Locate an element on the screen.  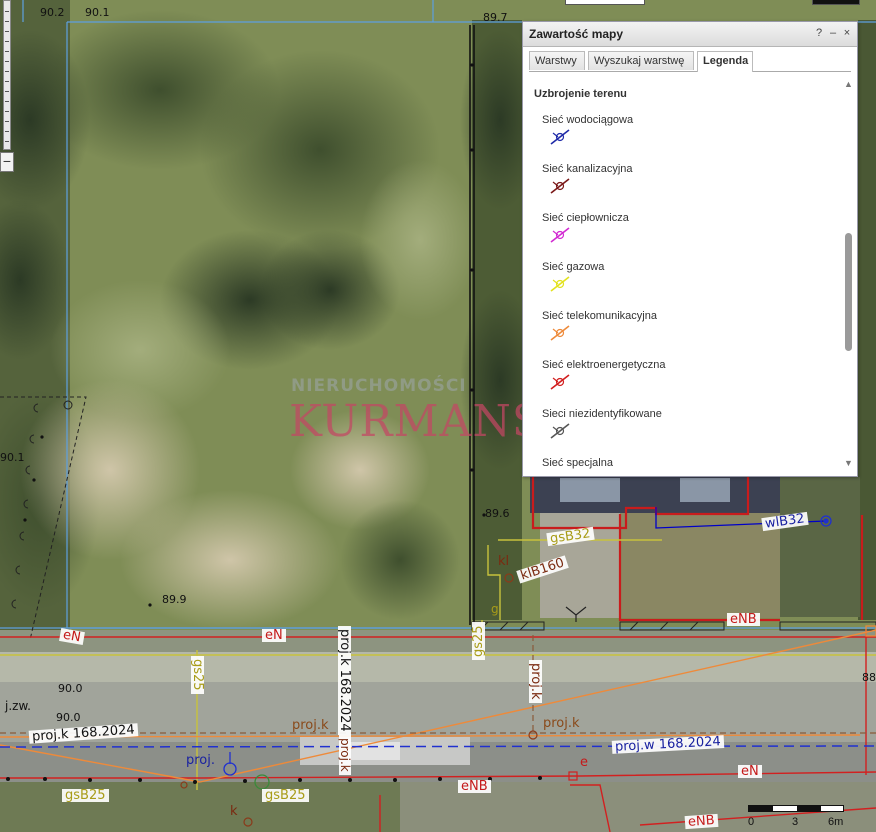
scroll-down-icon: ▼ is located at coordinates (848, 463).